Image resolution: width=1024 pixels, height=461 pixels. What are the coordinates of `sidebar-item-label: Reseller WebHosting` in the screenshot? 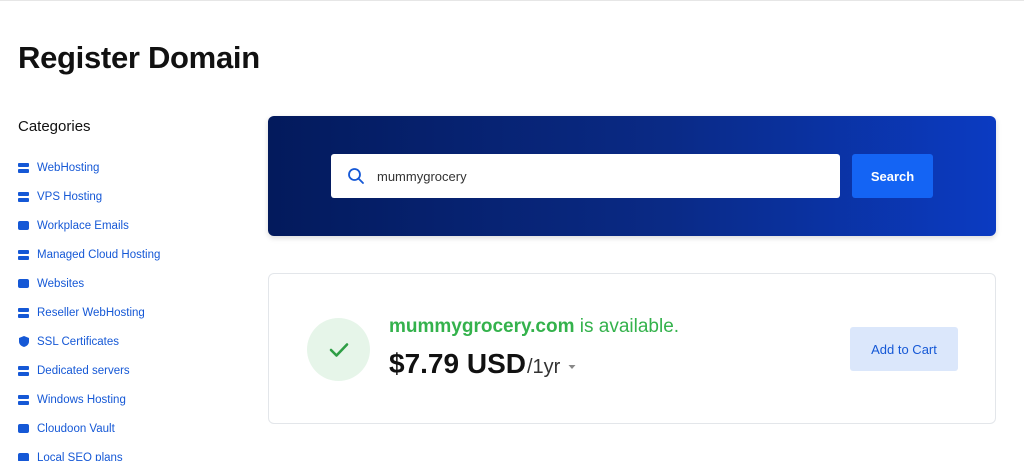 It's located at (91, 312).